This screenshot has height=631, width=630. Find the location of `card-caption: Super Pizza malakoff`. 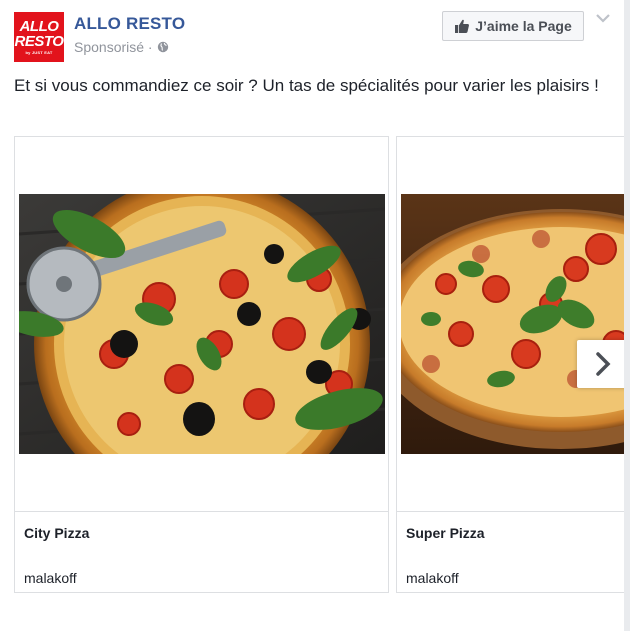

card-caption: Super Pizza malakoff is located at coordinates (513, 552).